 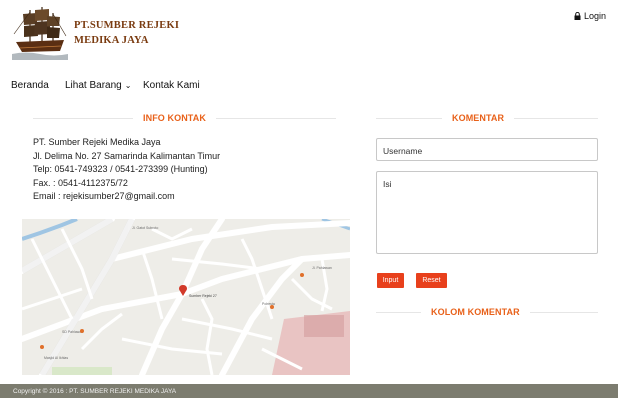 I want to click on company-brand: PT.SUMBER REJEKI MEDIKA JAYA, so click(x=126, y=33).